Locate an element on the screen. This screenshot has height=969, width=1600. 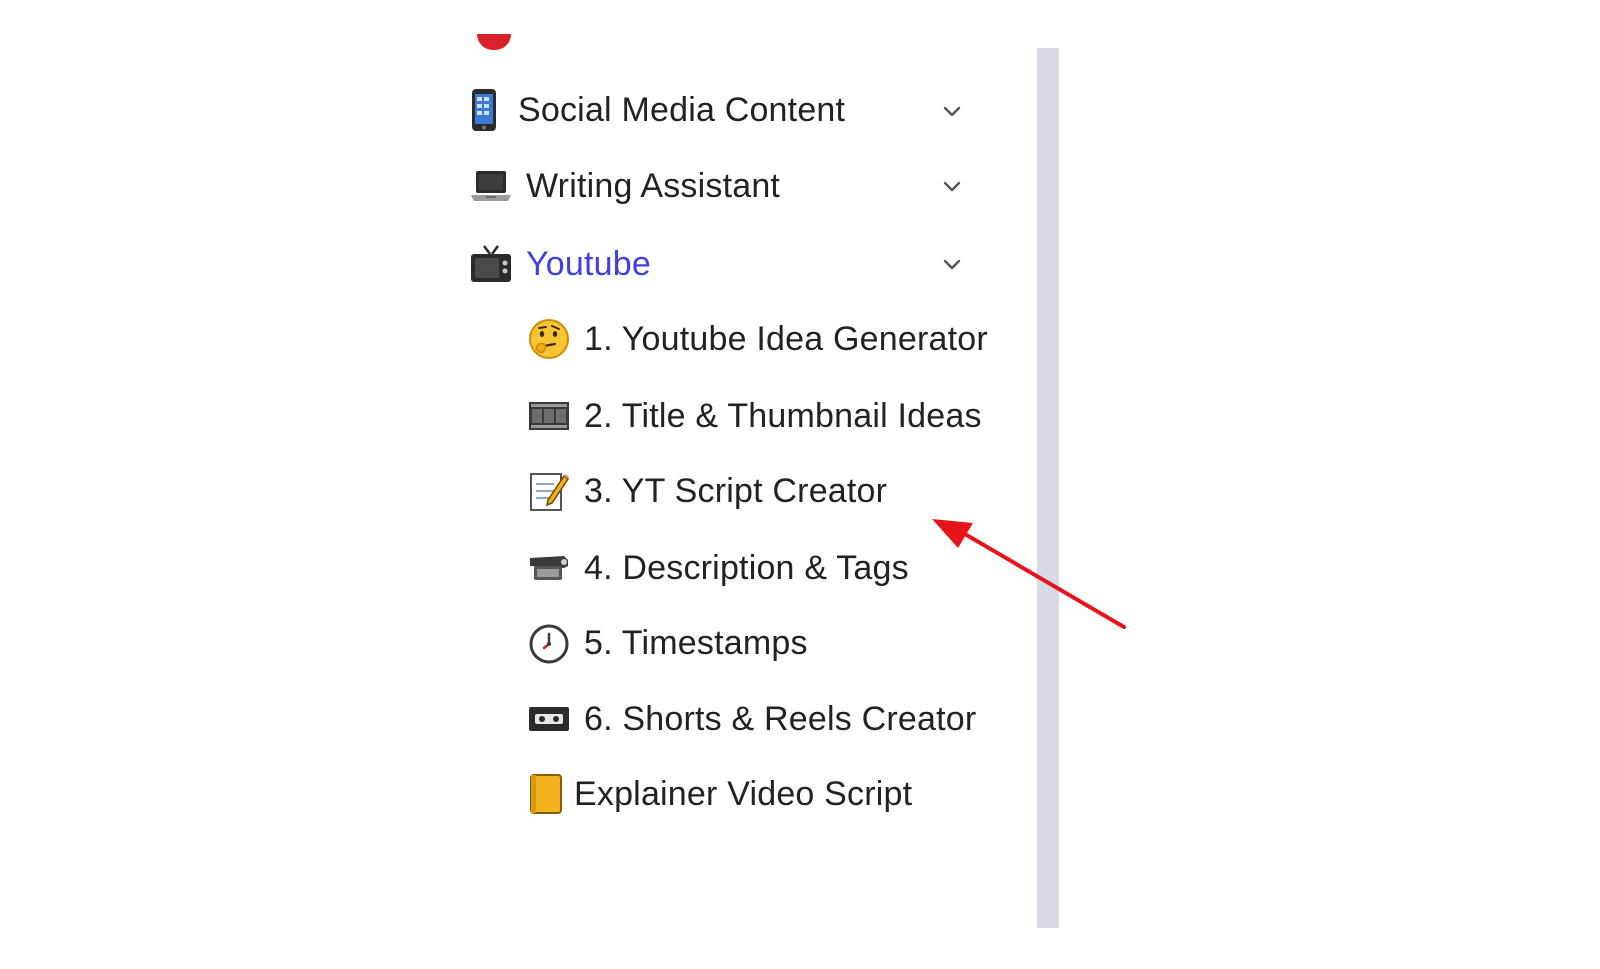
sidebar-subitem-label: 1. Youtube Idea Generator is located at coordinates (786, 338).